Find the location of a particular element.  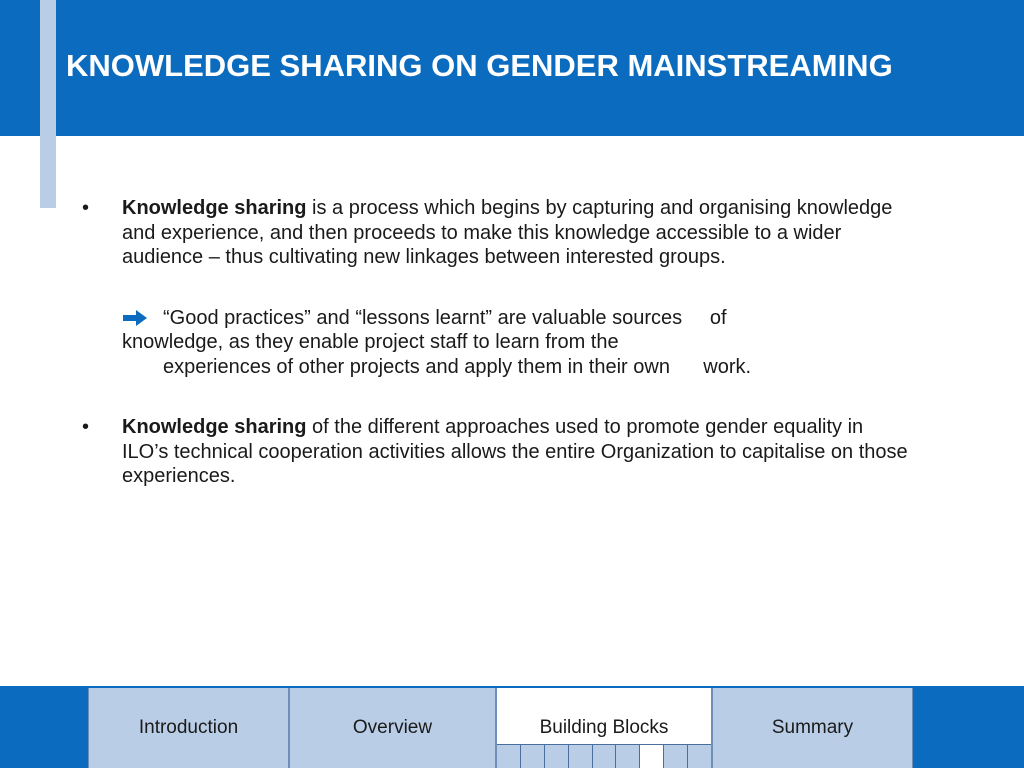

right-arrow-icon is located at coordinates (135, 317).